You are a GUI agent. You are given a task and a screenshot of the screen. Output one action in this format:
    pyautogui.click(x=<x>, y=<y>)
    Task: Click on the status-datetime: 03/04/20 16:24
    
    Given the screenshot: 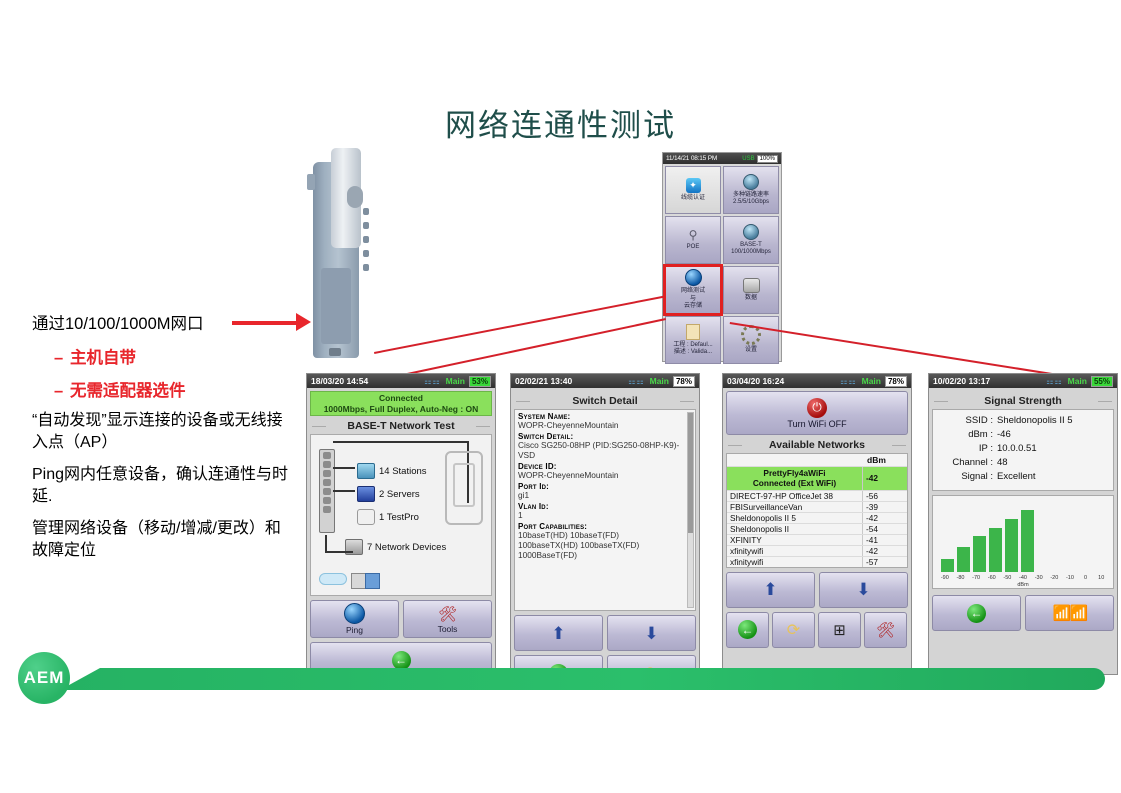 What is the action you would take?
    pyautogui.click(x=756, y=381)
    